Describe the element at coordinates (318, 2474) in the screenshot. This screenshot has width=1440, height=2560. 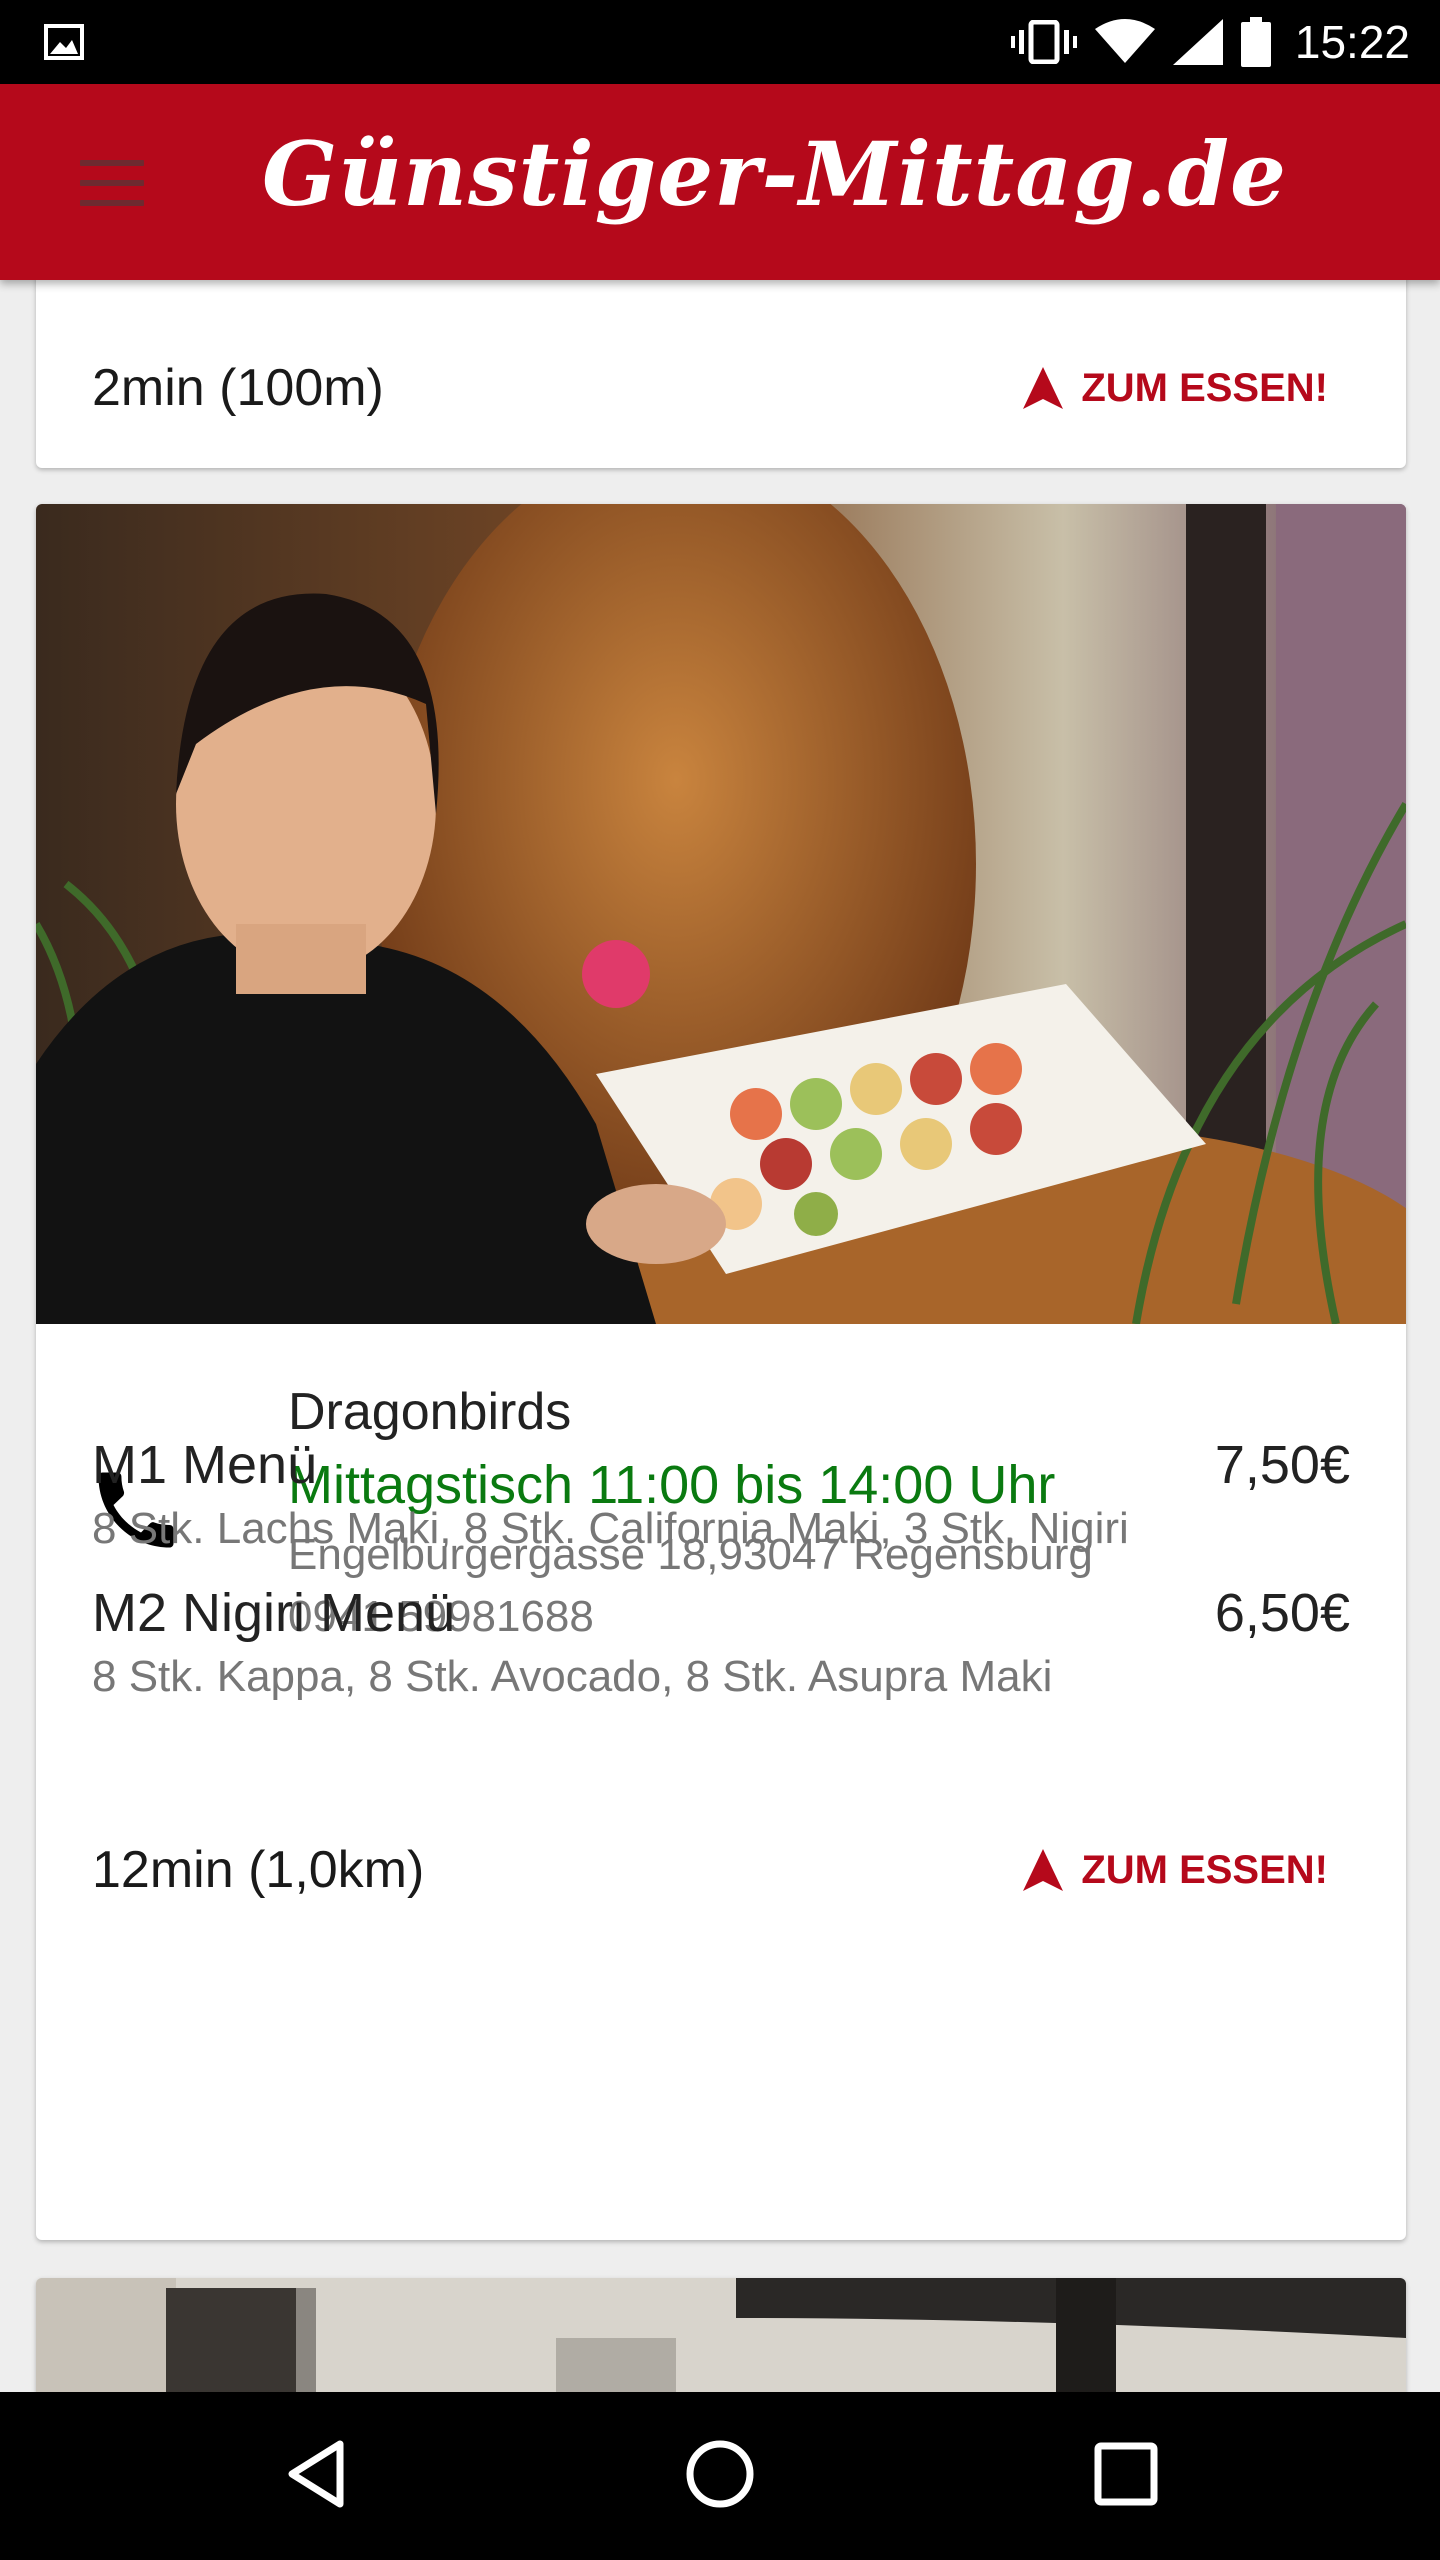
I see `back-icon` at that location.